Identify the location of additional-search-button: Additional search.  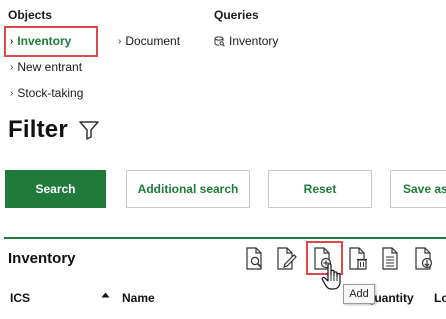
(188, 189).